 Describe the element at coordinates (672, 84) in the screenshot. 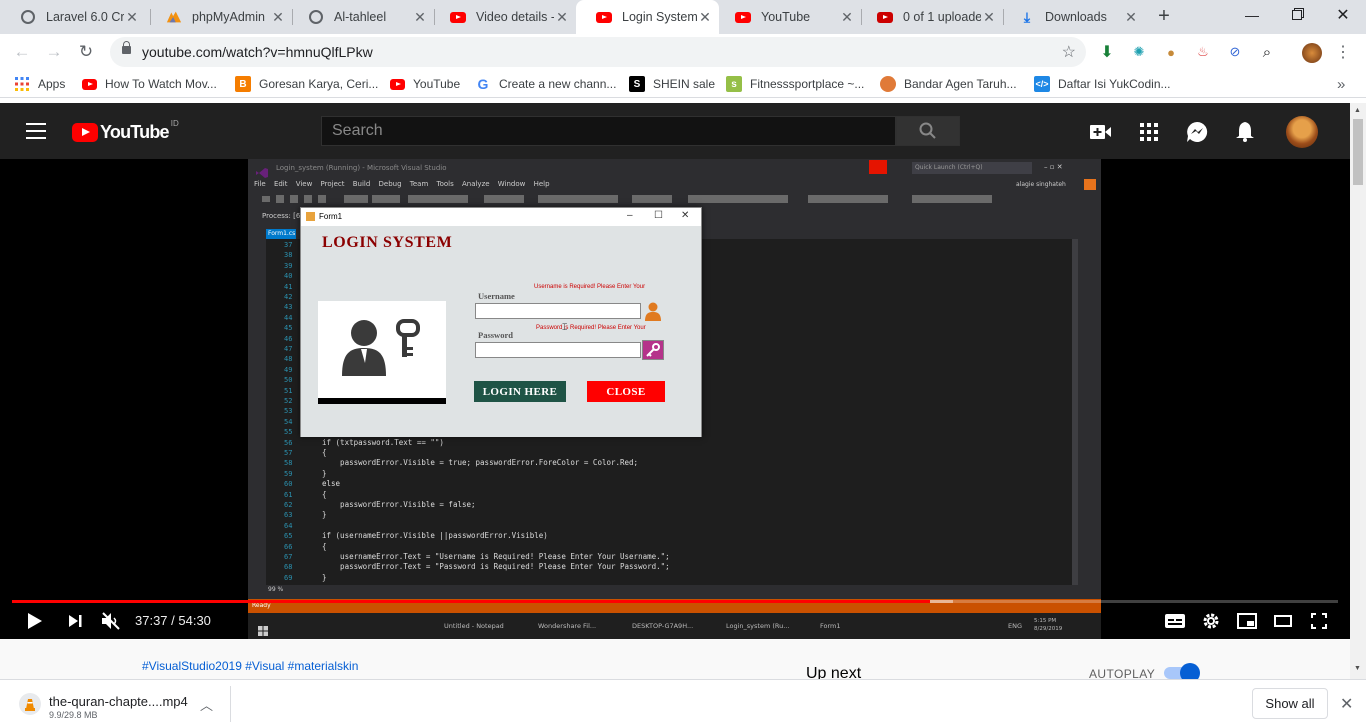

I see `bookmark-shein: S SHEIN sale` at that location.